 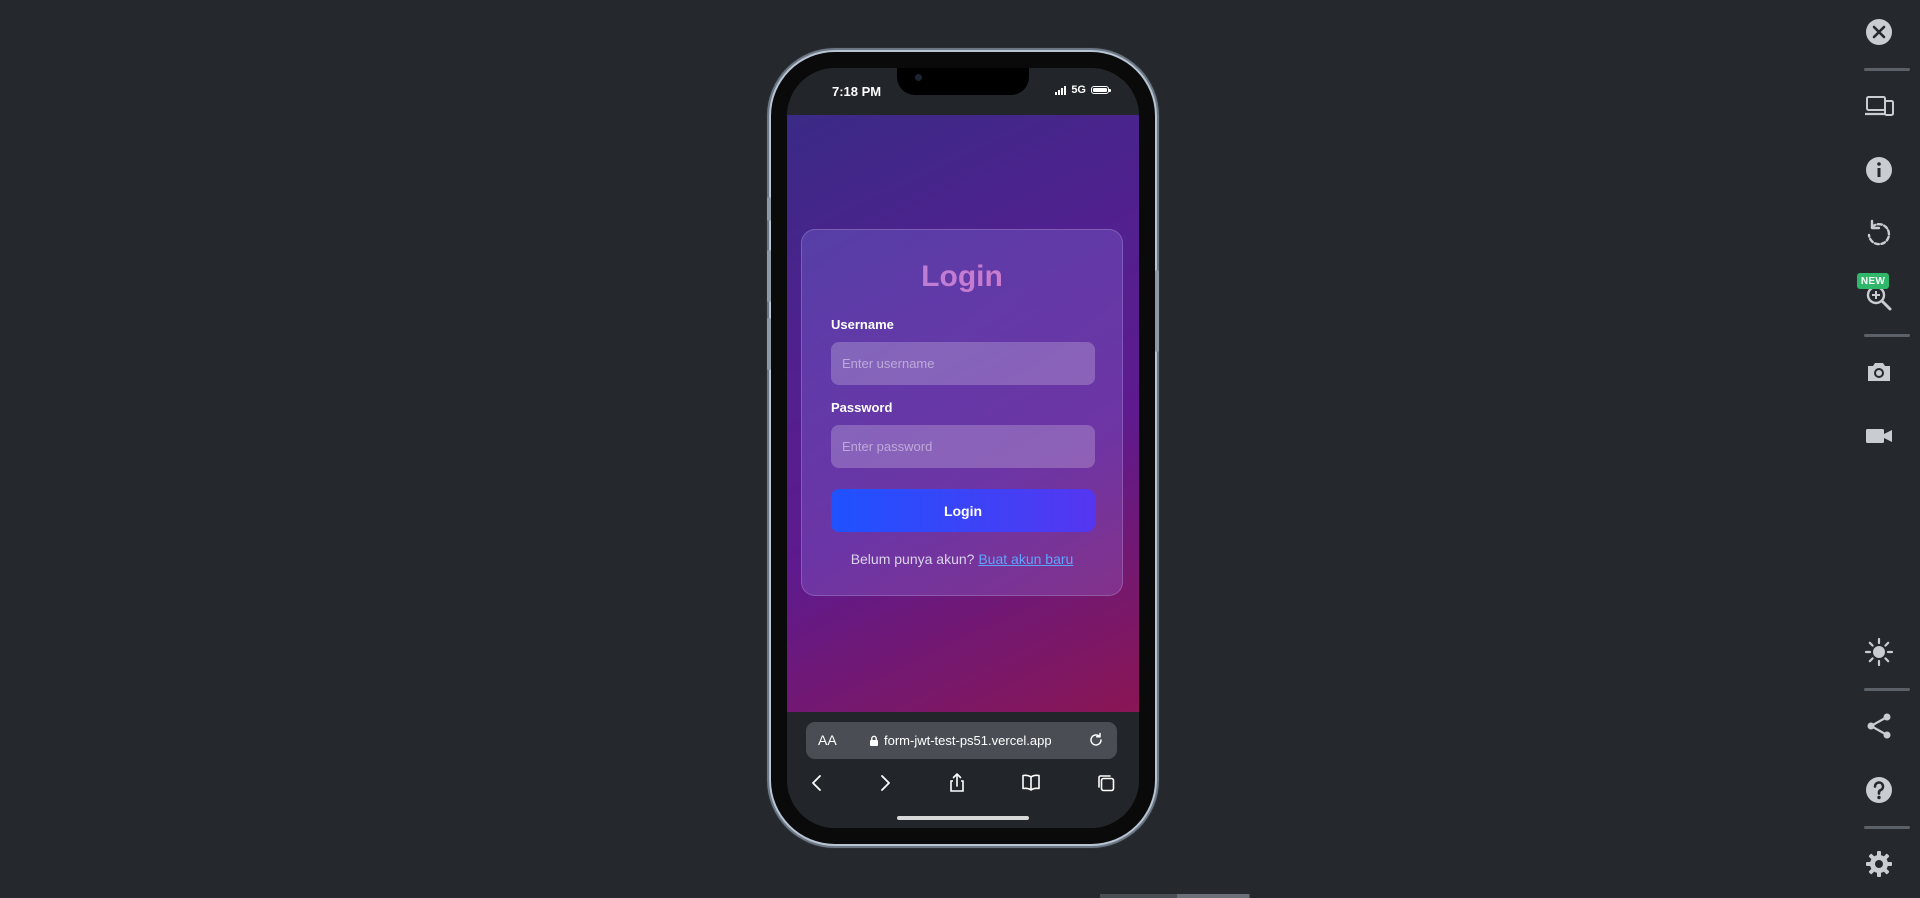 What do you see at coordinates (1879, 864) in the screenshot?
I see `settings-icon` at bounding box center [1879, 864].